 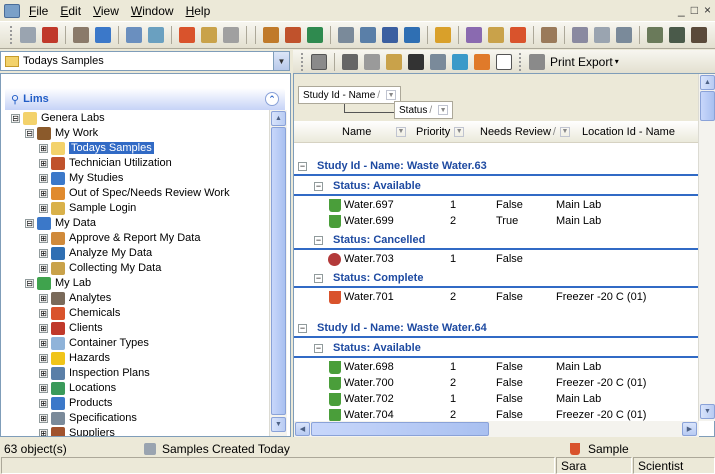 I want to click on tree-item: ⊞ Todays Samples, so click(x=96, y=148).